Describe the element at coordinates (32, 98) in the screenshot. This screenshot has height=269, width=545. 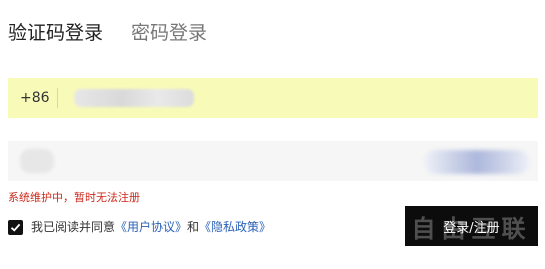
I see `country-code: +86` at that location.